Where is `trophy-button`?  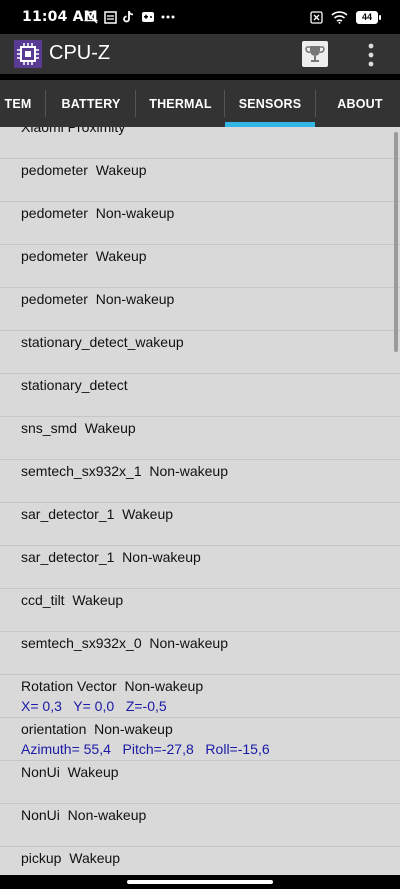
trophy-button is located at coordinates (315, 54).